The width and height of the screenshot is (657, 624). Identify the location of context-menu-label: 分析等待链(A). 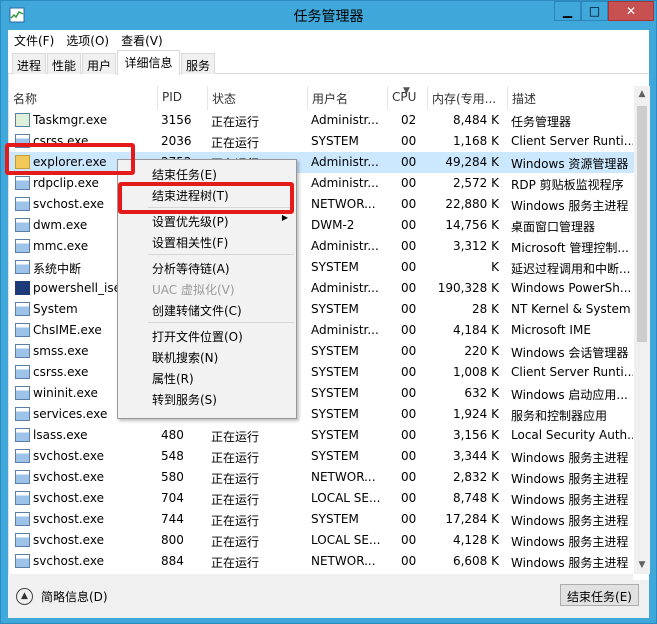
(191, 269).